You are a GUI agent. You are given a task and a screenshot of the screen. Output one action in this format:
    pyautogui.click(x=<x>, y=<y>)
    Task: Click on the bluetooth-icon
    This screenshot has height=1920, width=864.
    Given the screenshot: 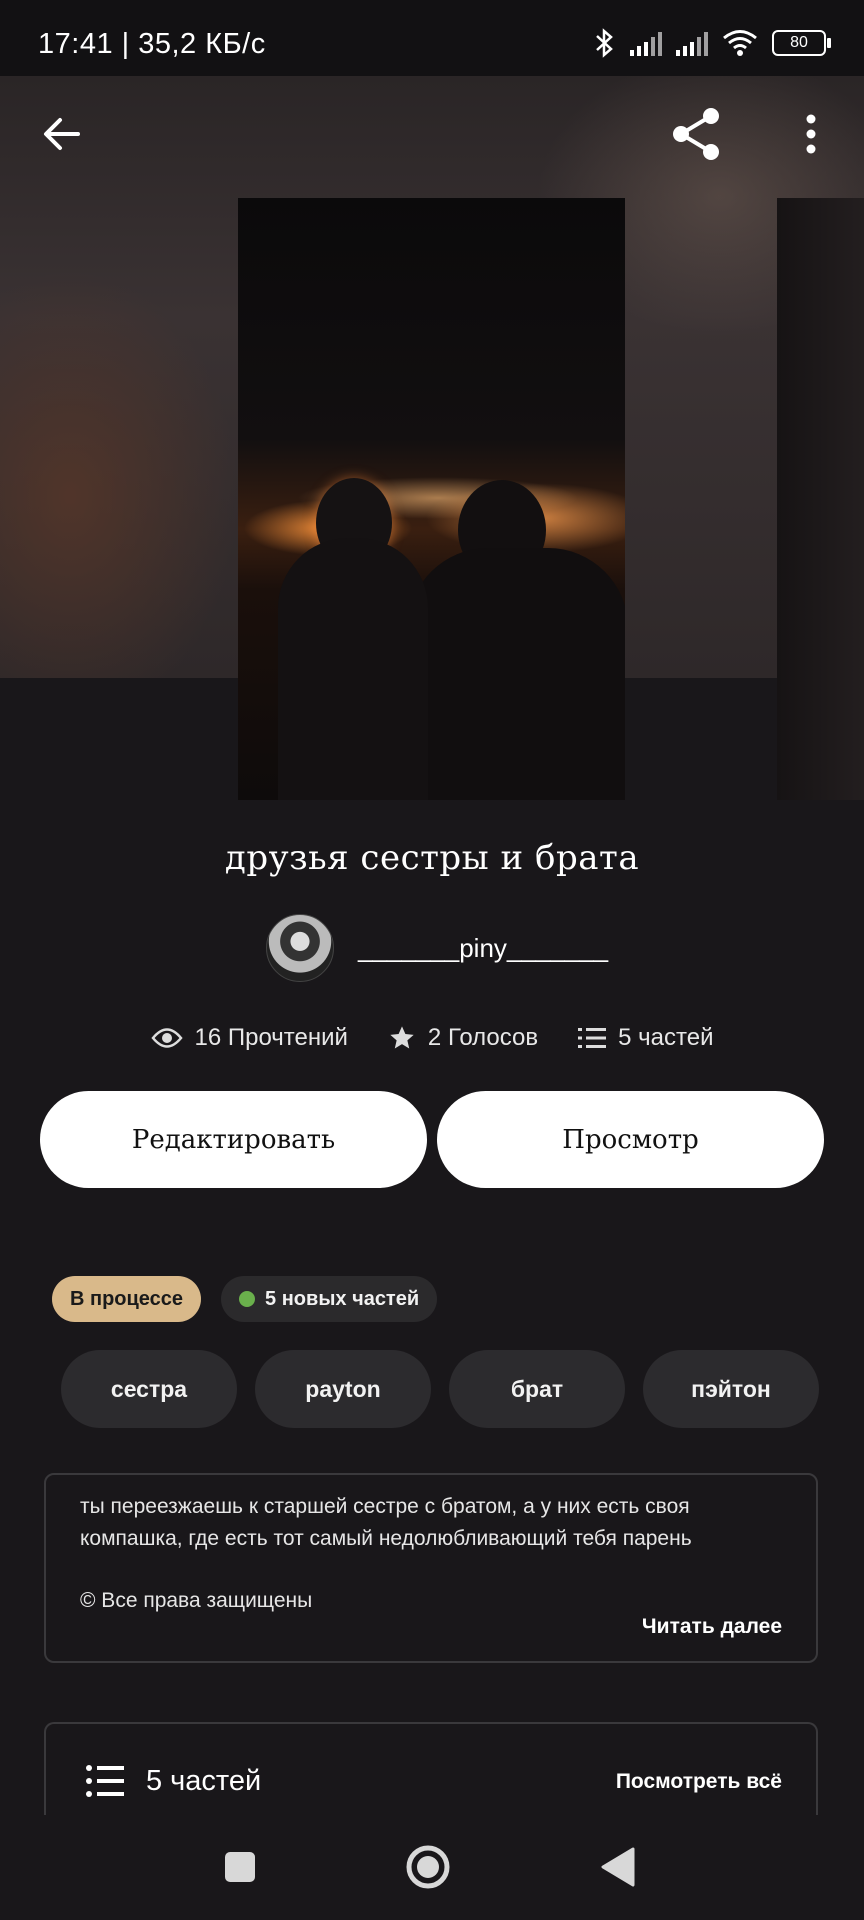 What is the action you would take?
    pyautogui.click(x=604, y=43)
    